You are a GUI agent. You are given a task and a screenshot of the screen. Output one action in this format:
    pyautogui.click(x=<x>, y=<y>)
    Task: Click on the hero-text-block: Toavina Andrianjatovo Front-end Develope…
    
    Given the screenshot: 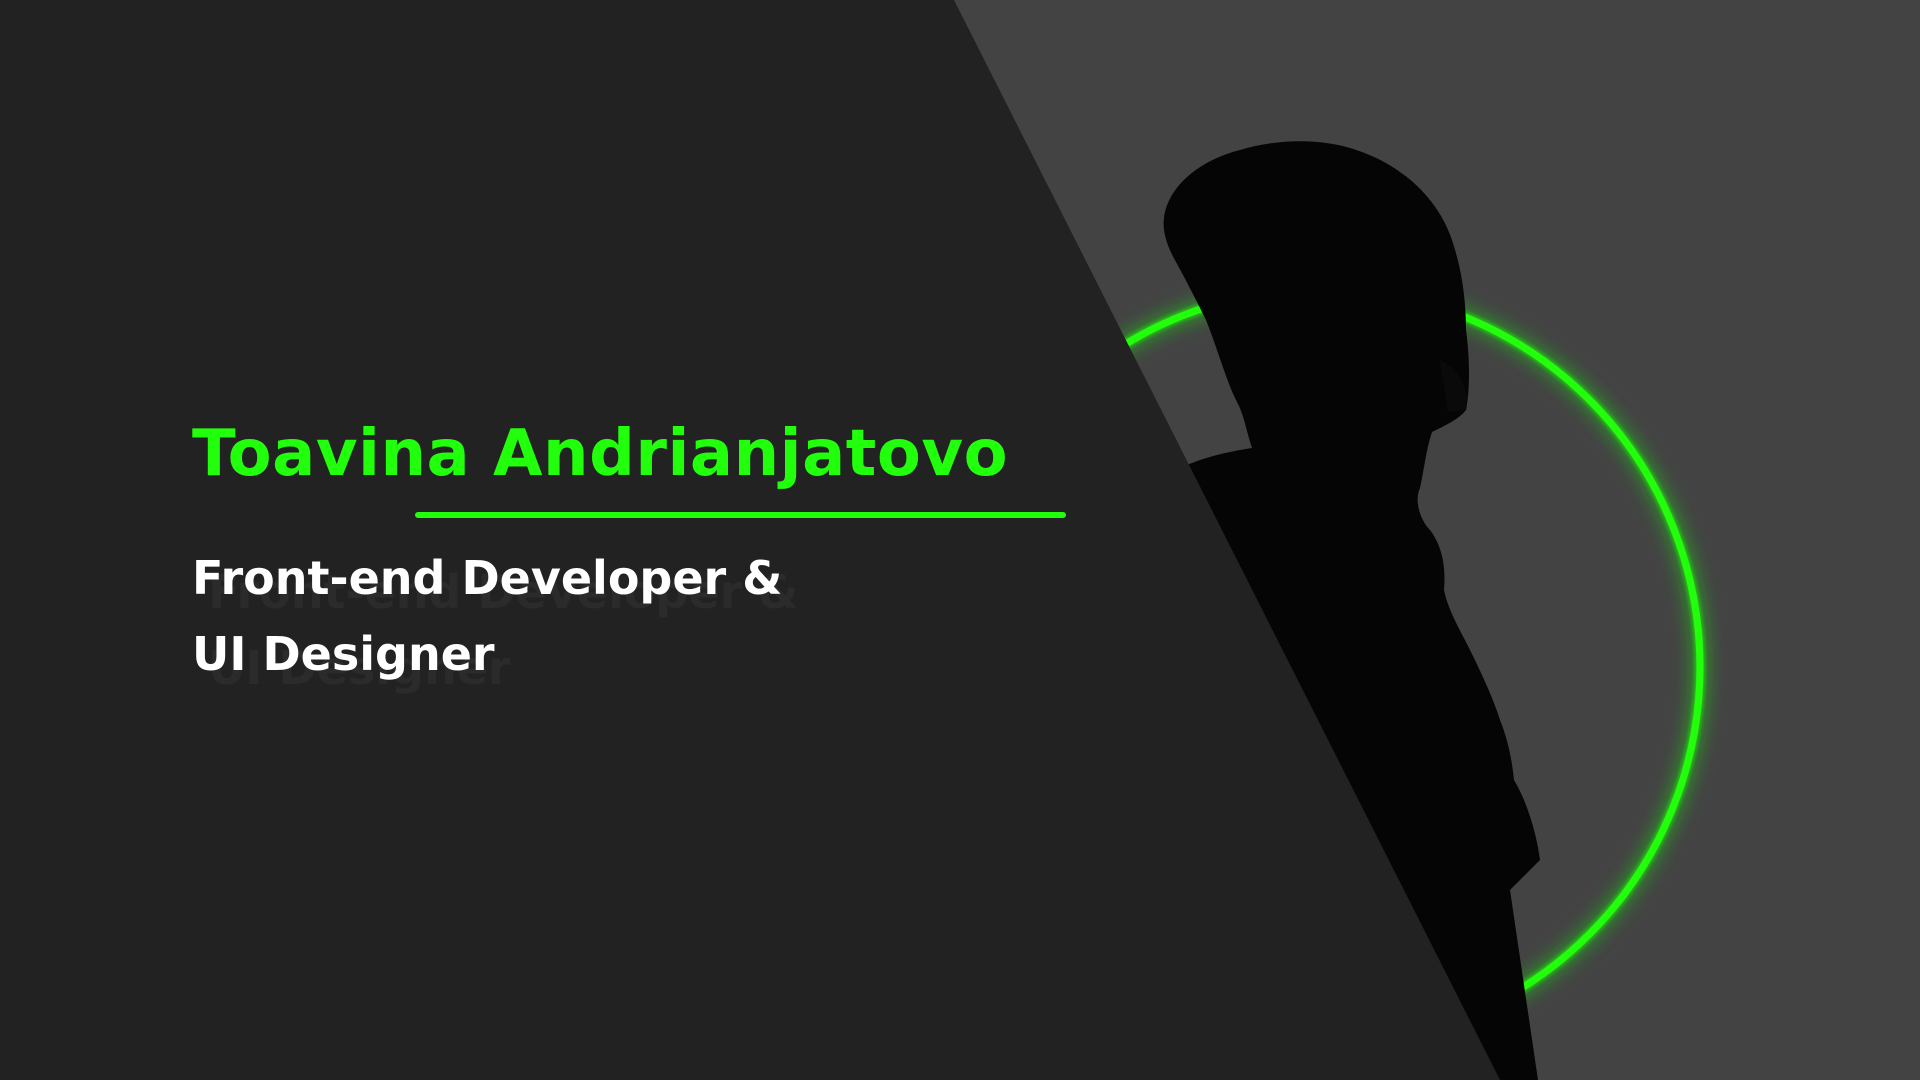 What is the action you would take?
    pyautogui.click(x=642, y=553)
    